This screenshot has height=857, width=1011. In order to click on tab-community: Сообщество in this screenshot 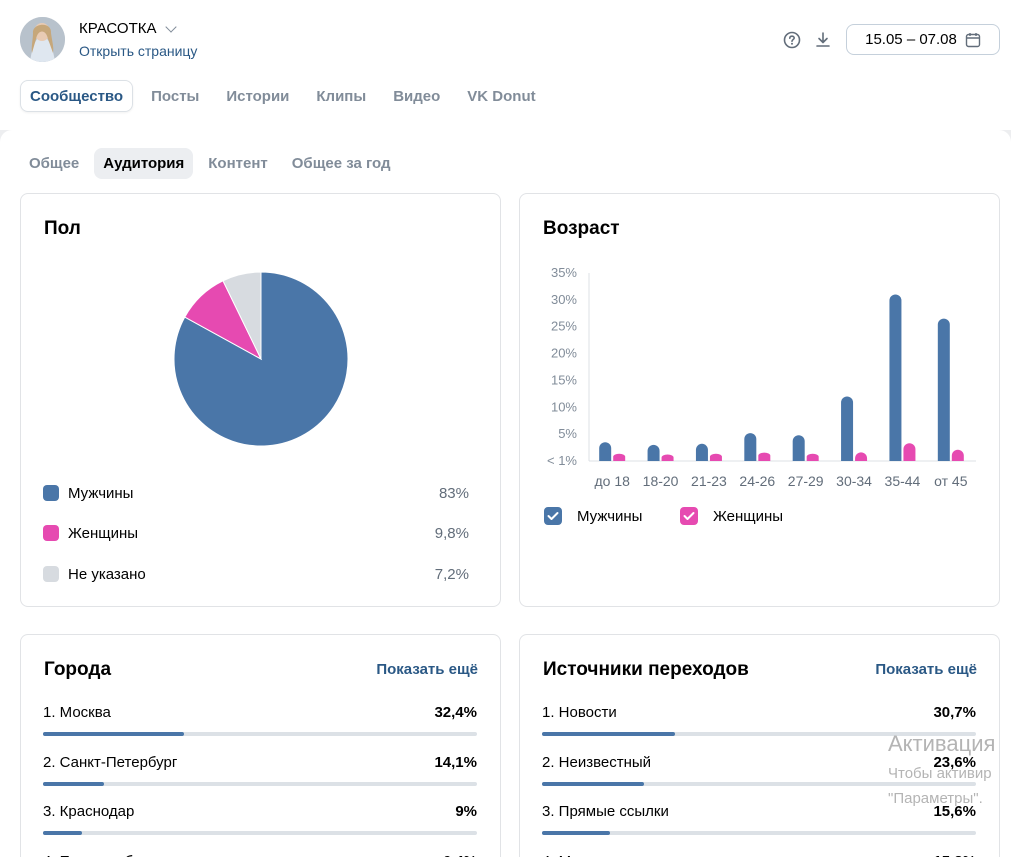, I will do `click(77, 96)`.